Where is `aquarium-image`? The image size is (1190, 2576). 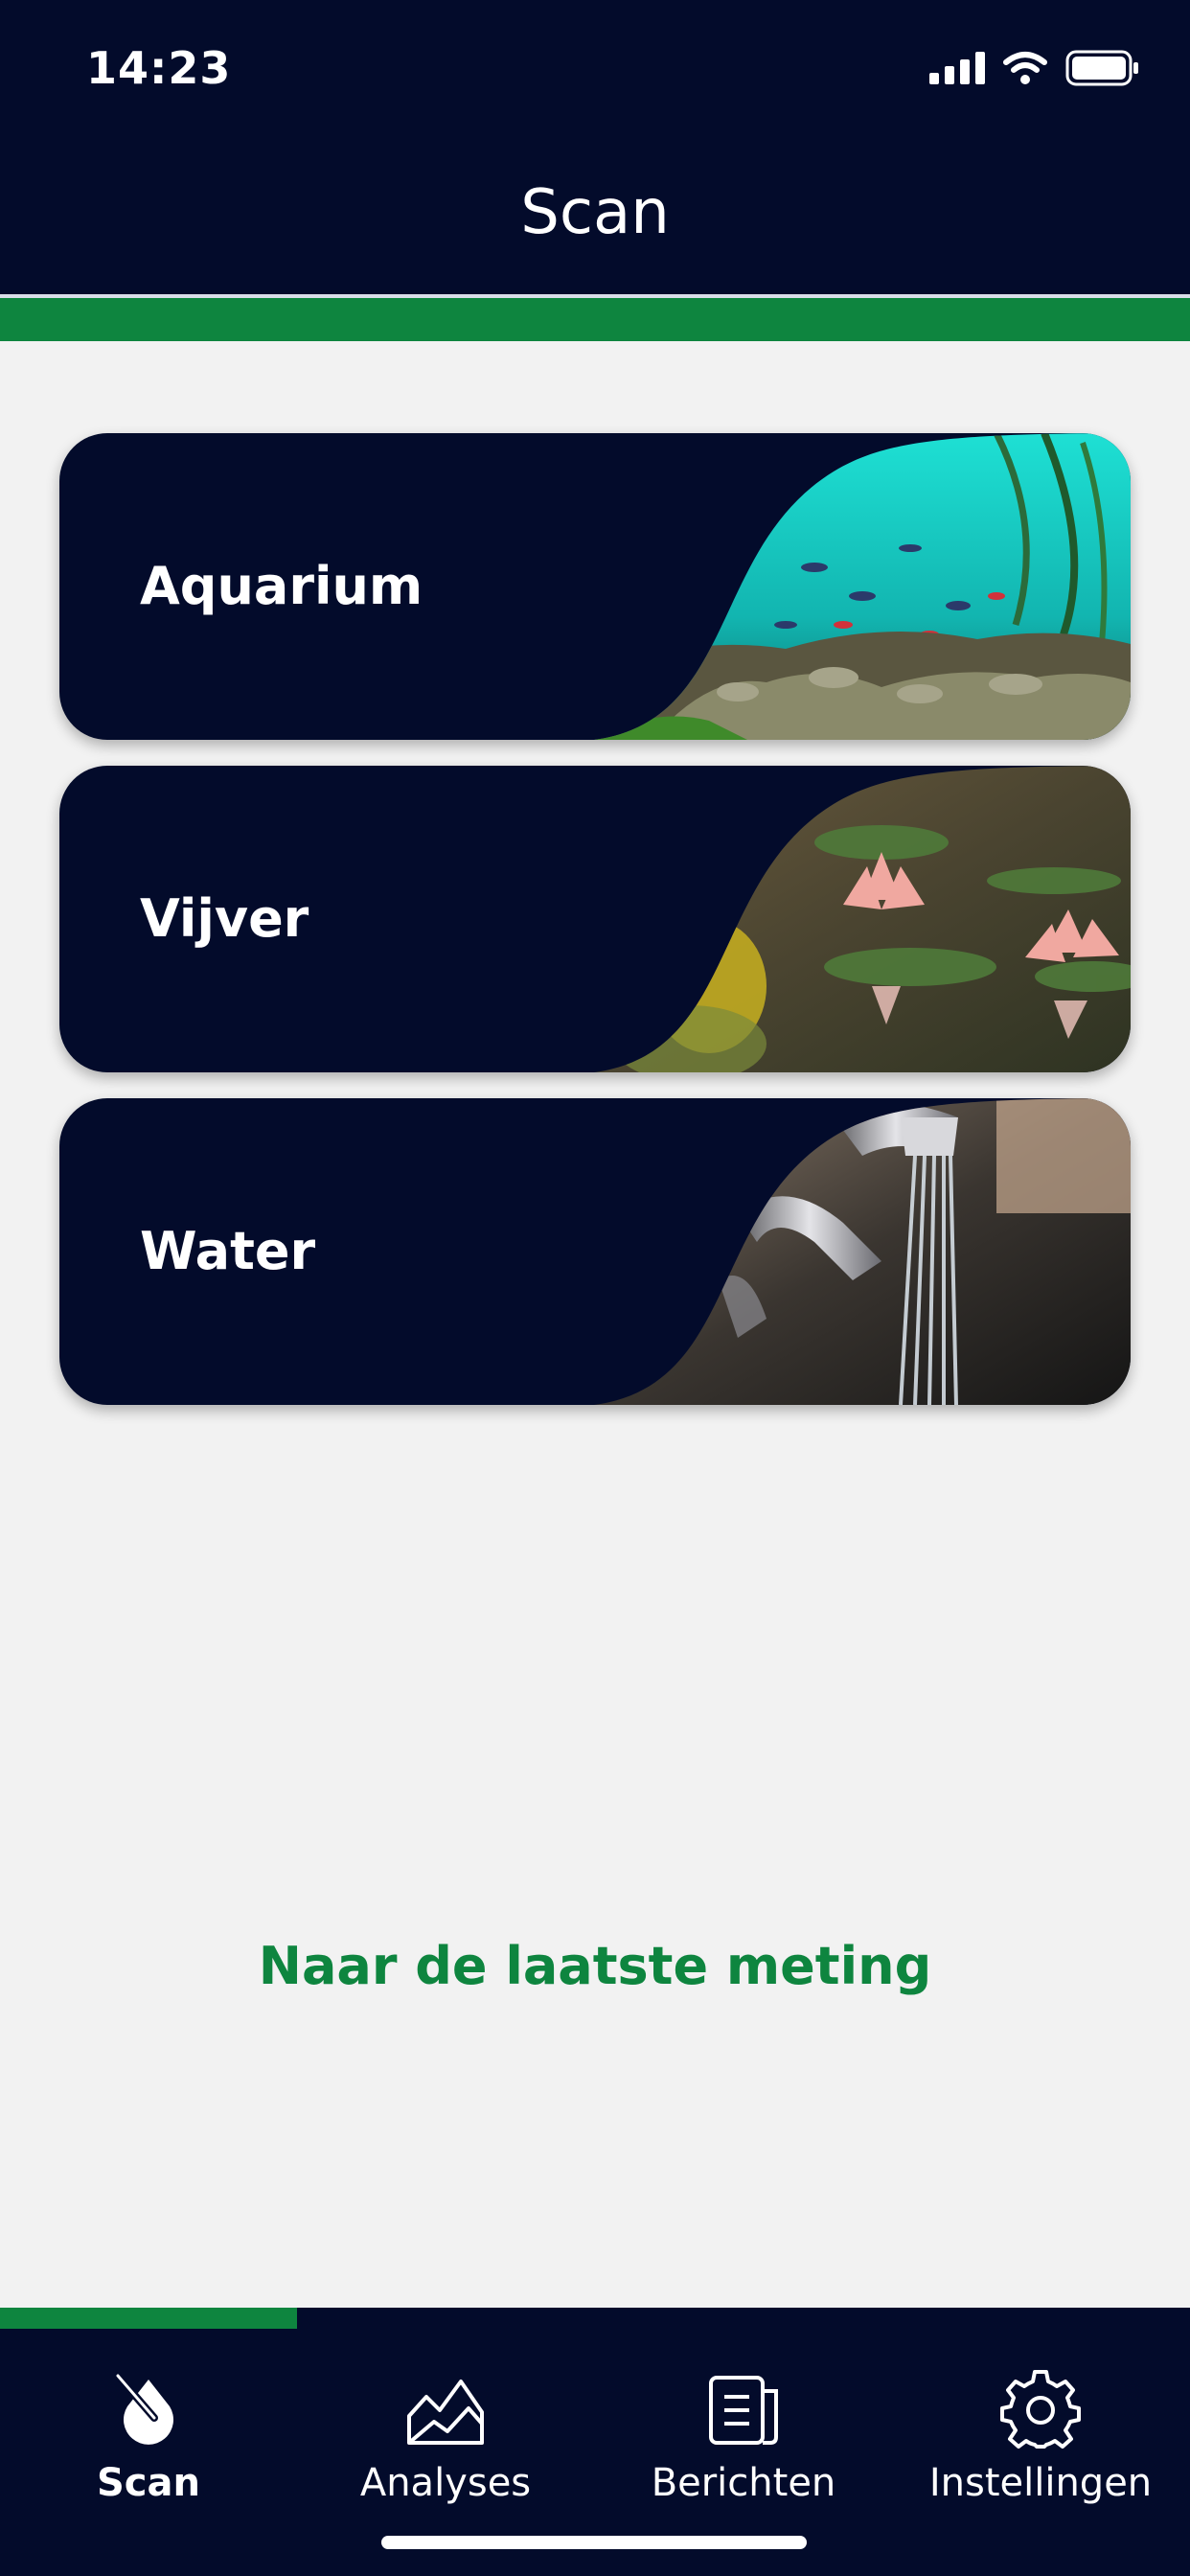 aquarium-image is located at coordinates (863, 586).